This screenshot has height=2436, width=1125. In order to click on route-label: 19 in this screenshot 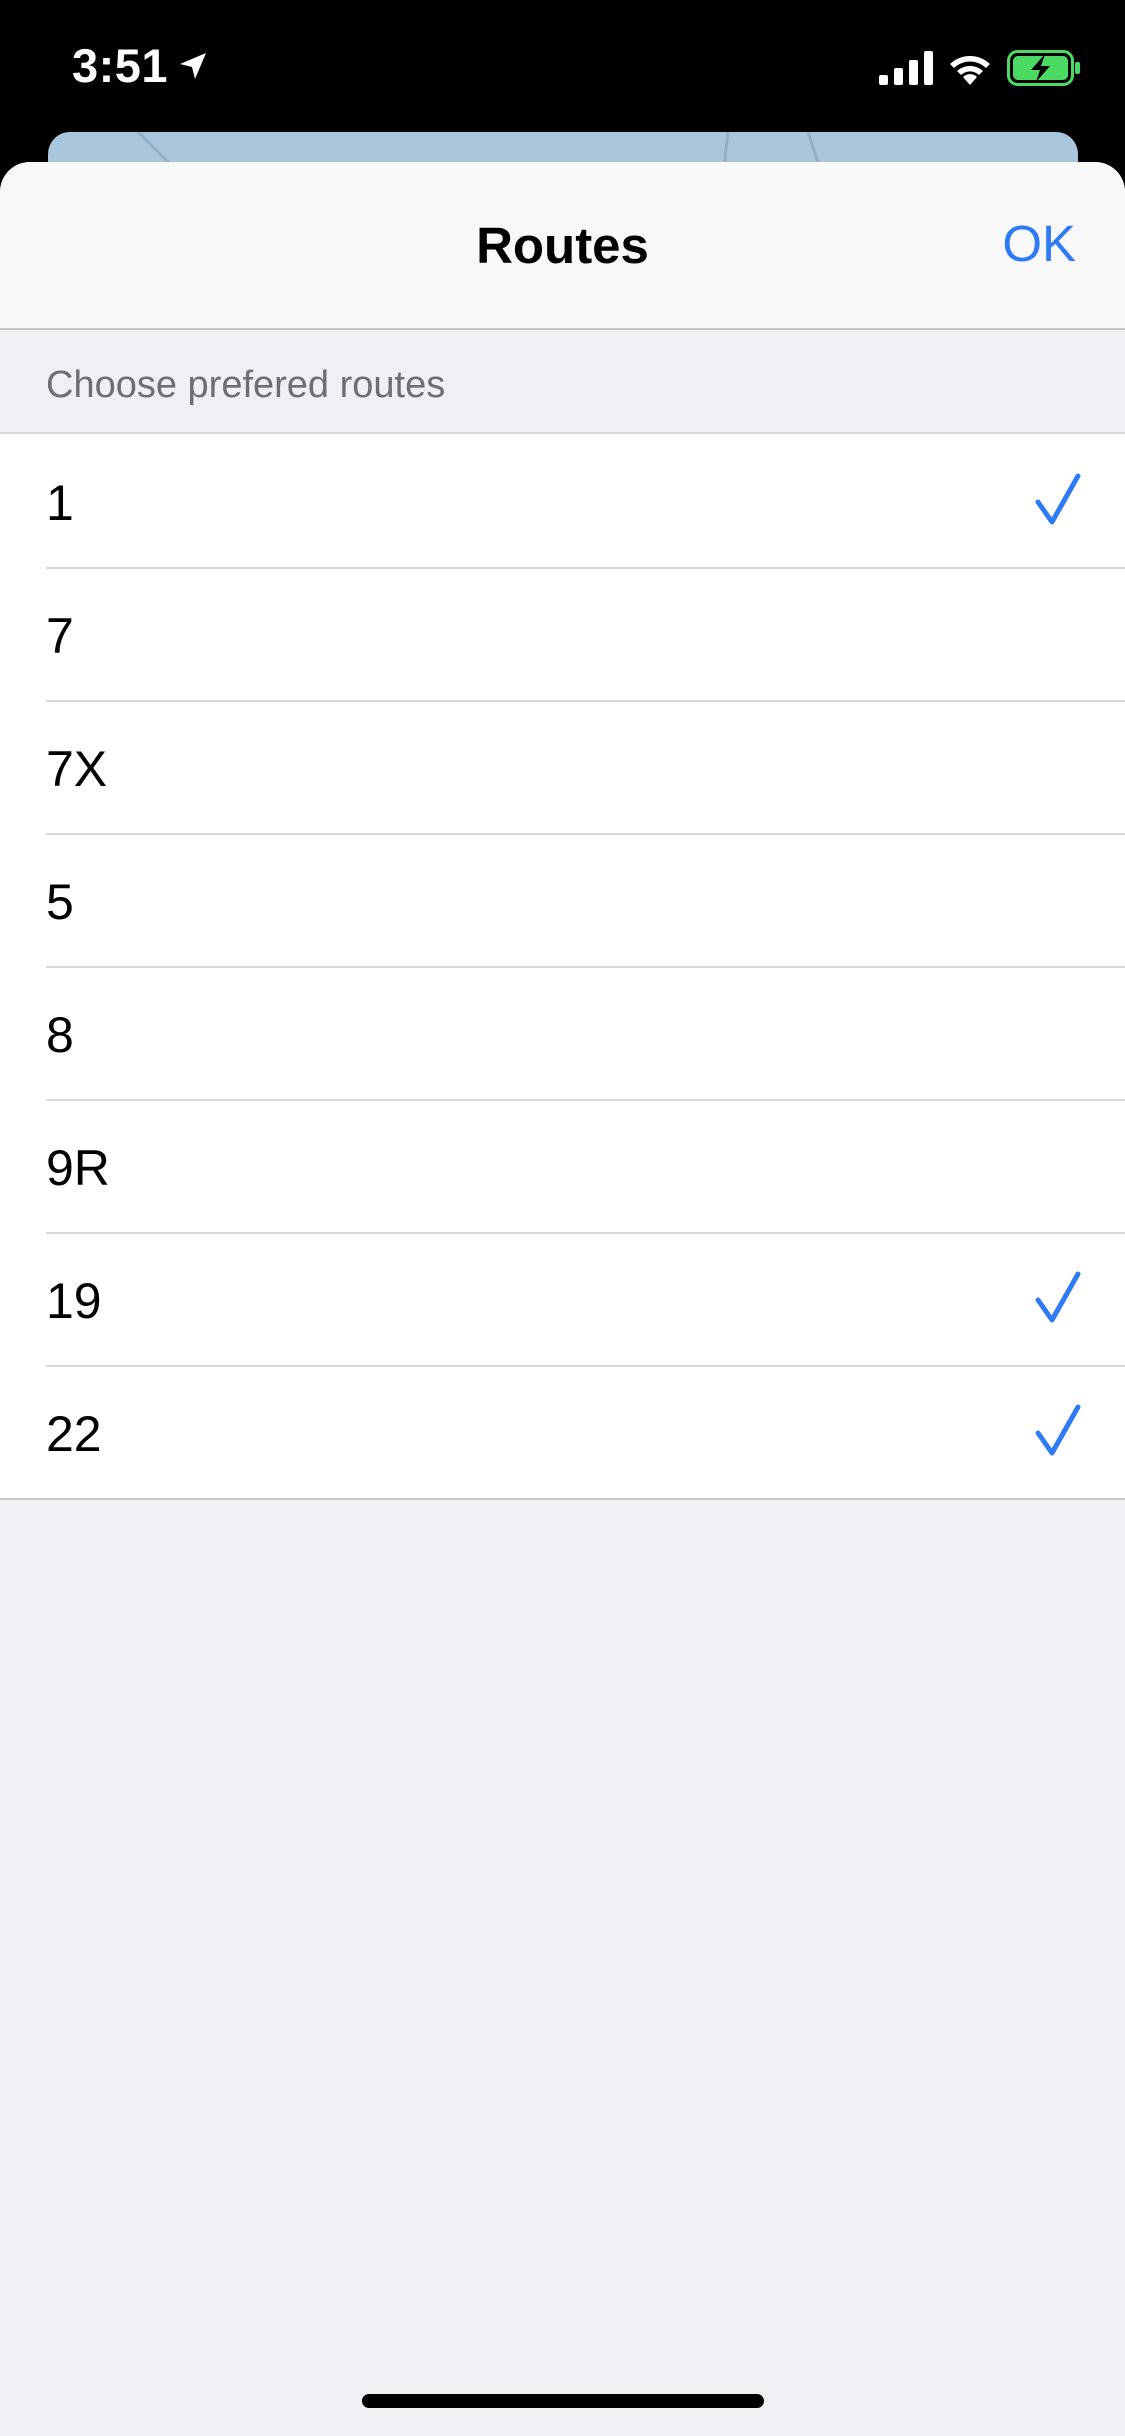, I will do `click(74, 1301)`.